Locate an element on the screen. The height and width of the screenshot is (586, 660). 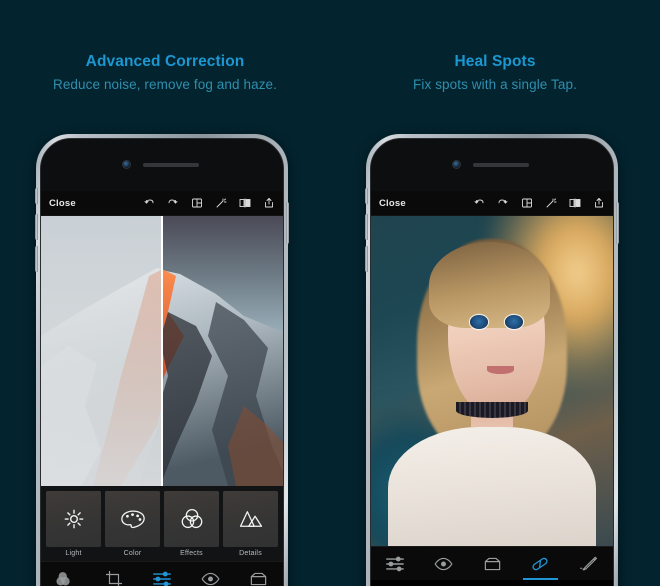
tool-card-color is located at coordinates (132, 519).